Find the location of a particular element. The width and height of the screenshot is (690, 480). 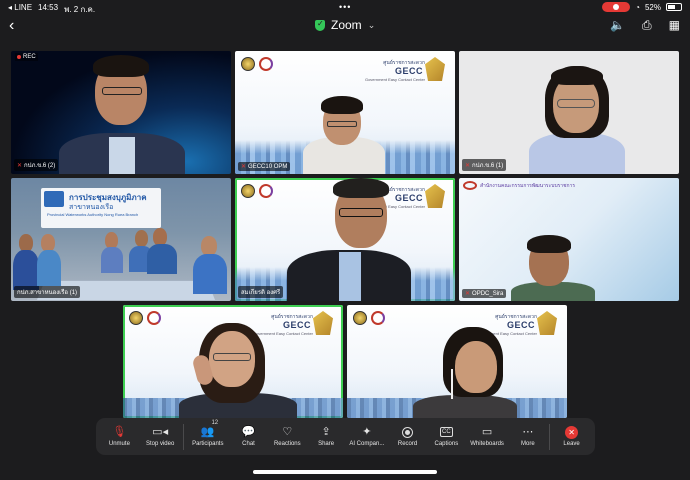

meeting-title: Zoom is located at coordinates (346, 25).